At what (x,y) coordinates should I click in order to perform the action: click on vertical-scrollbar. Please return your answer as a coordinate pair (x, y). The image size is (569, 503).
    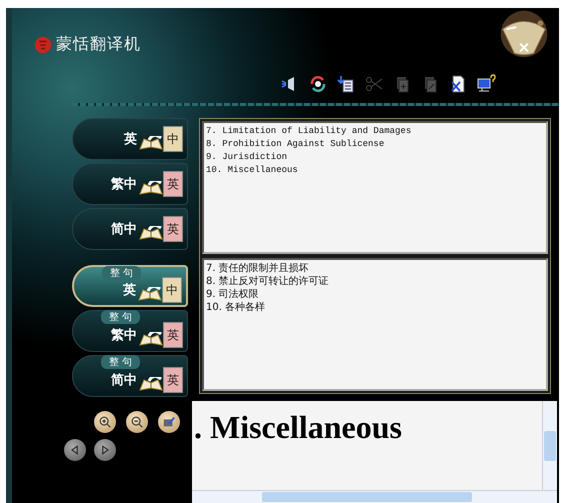
    Looking at the image, I should click on (549, 445).